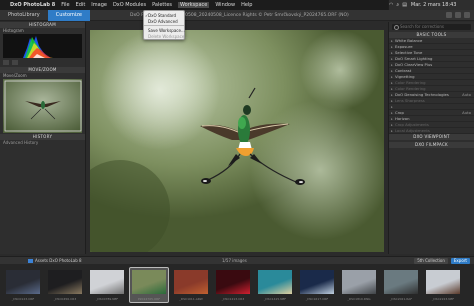 Image resolution: width=474 pixels, height=306 pixels. What do you see at coordinates (13, 30) in the screenshot?
I see `histogram-label: Histogram` at bounding box center [13, 30].